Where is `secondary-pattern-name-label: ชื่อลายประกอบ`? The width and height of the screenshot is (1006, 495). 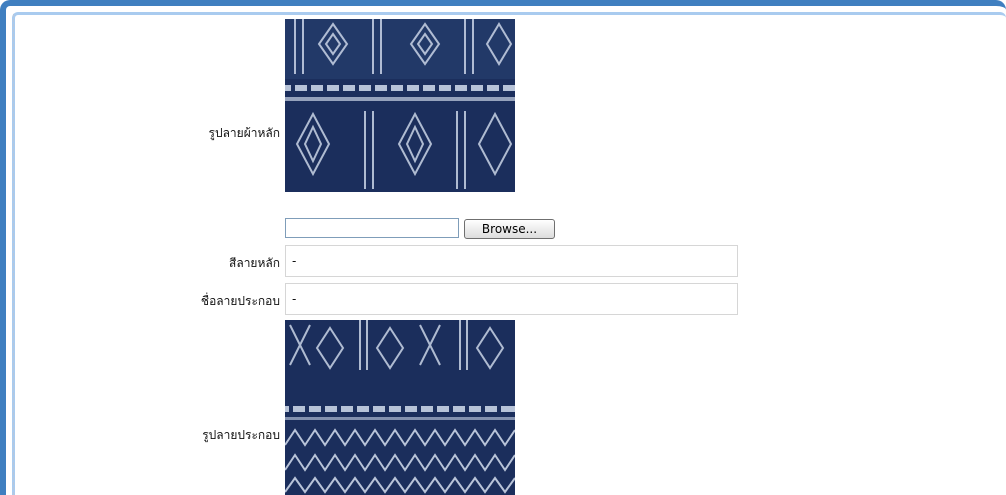
secondary-pattern-name-label: ชื่อลายประกอบ is located at coordinates (240, 301).